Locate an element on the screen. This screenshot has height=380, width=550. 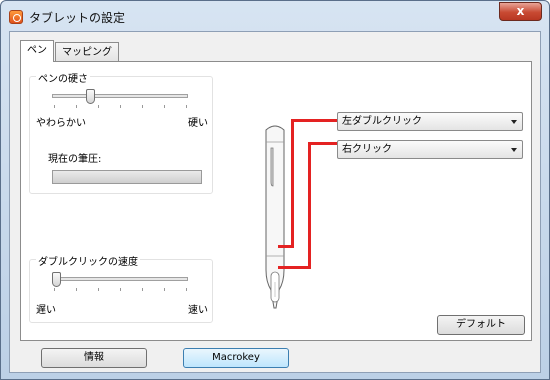
pen-hardness-slider-thumb is located at coordinates (91, 96).